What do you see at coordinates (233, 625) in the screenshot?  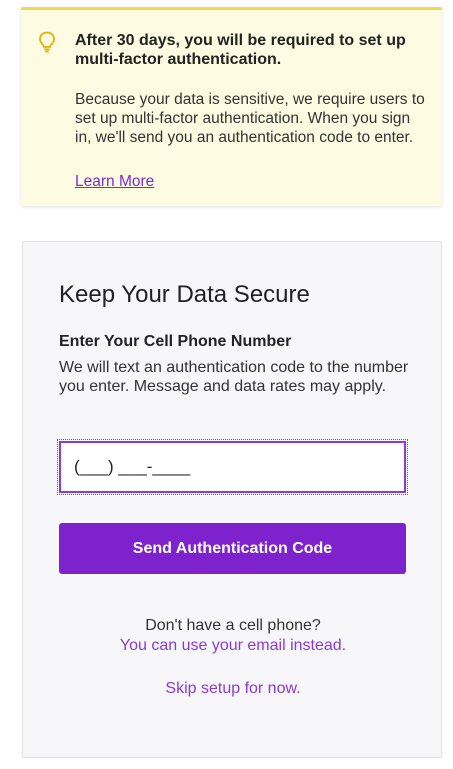 I see `no-phone-text: Don't have a cell phone?` at bounding box center [233, 625].